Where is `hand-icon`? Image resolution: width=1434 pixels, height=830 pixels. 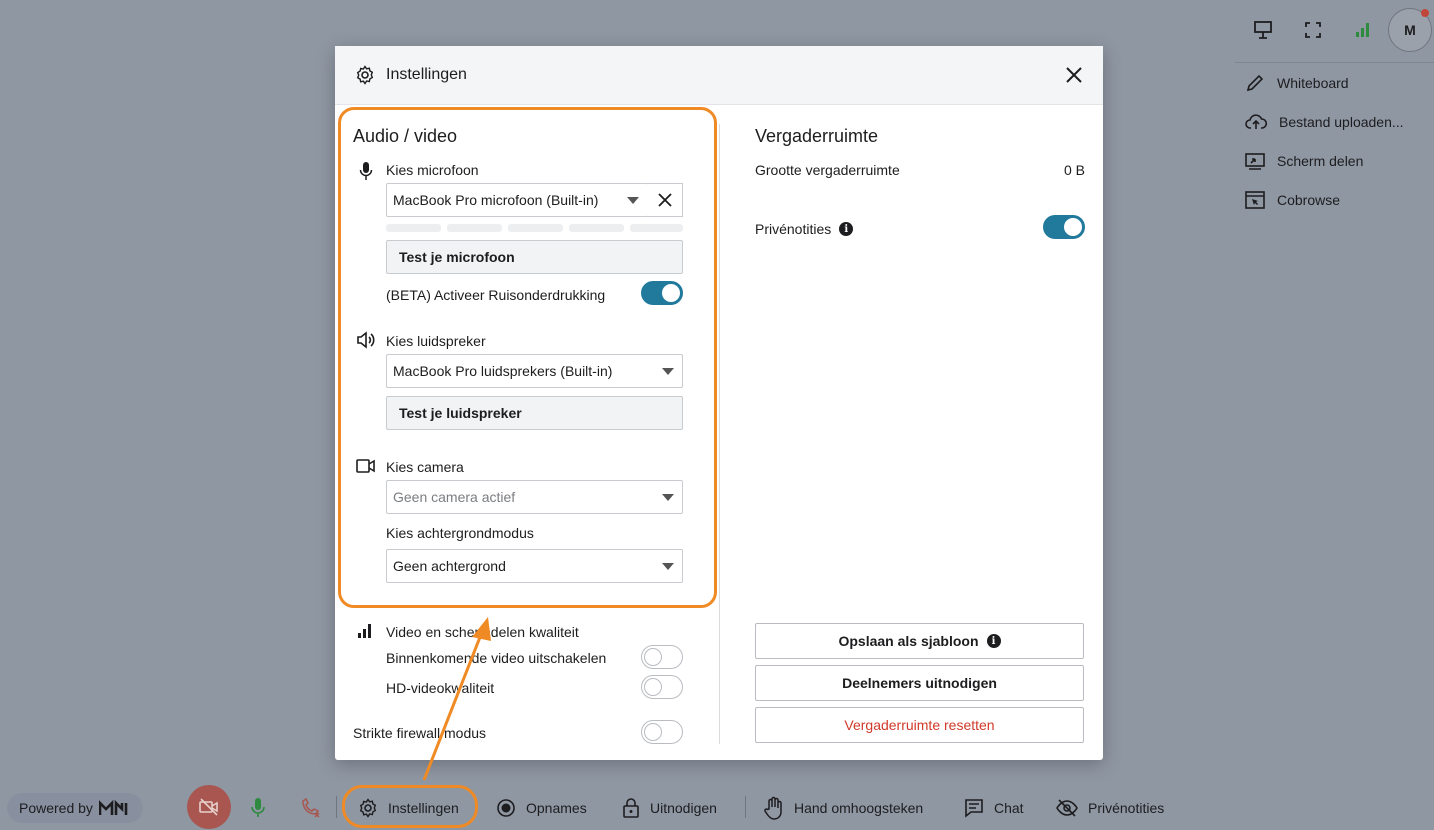
hand-icon is located at coordinates (773, 808).